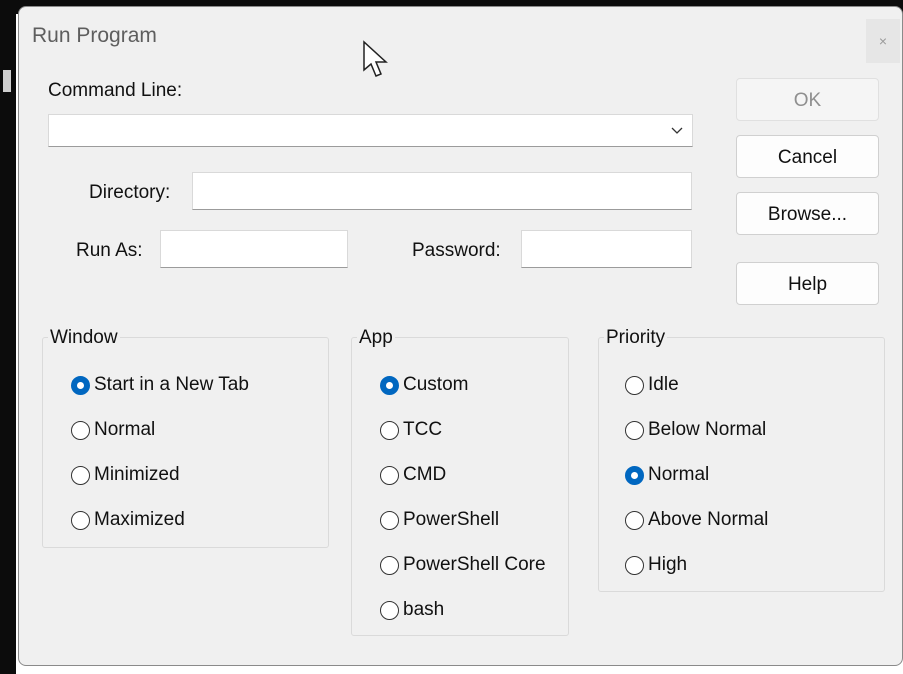 Image resolution: width=903 pixels, height=674 pixels. What do you see at coordinates (84, 338) in the screenshot?
I see `window-group-title: Window` at bounding box center [84, 338].